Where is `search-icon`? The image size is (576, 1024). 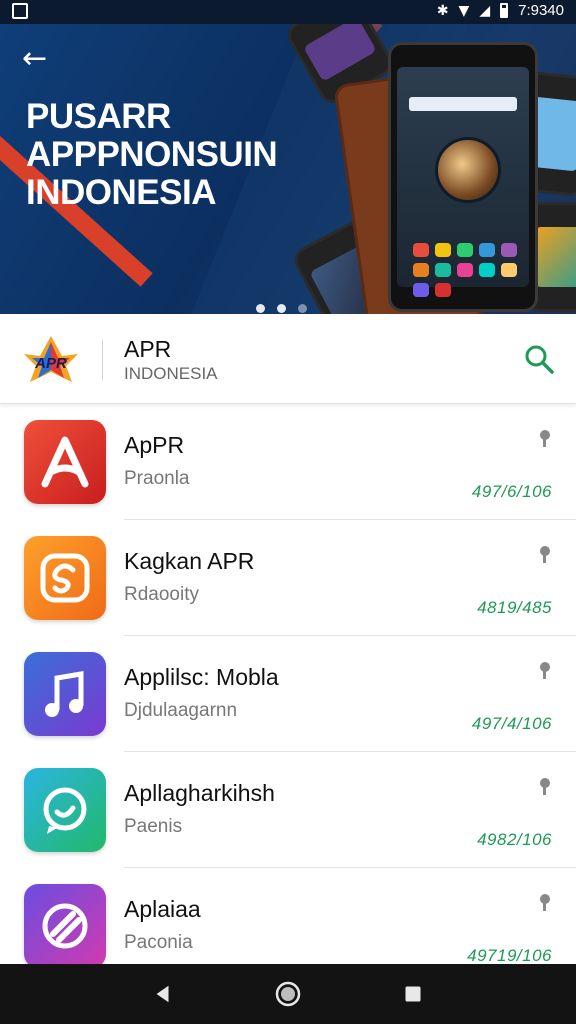
search-icon is located at coordinates (539, 359).